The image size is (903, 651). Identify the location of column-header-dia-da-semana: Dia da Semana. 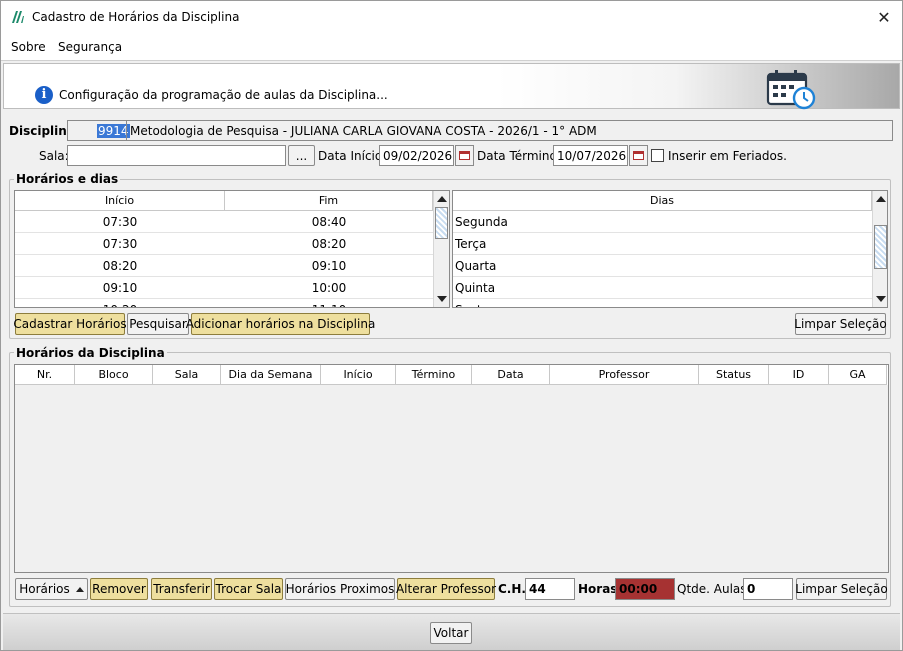
(271, 375).